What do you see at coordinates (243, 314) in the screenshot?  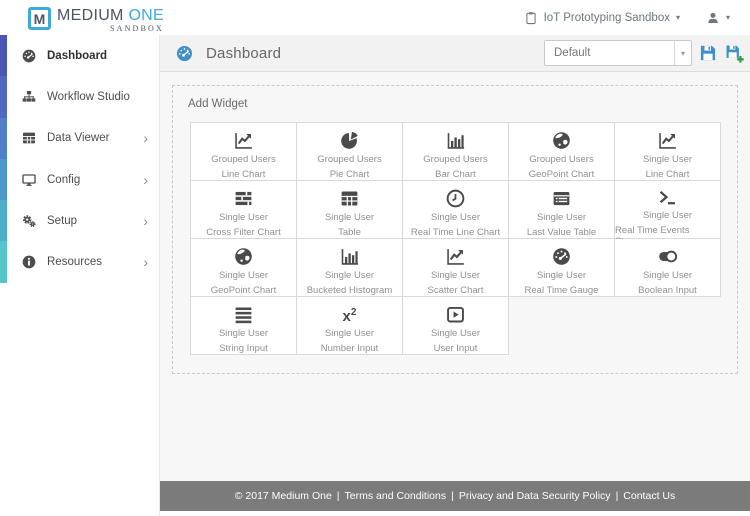 I see `align-justify-icon` at bounding box center [243, 314].